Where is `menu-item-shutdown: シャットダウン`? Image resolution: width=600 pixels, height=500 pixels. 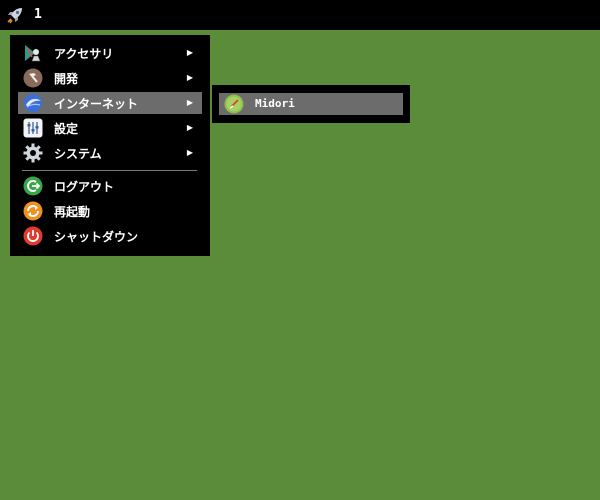
menu-item-shutdown: シャットダウン is located at coordinates (110, 236).